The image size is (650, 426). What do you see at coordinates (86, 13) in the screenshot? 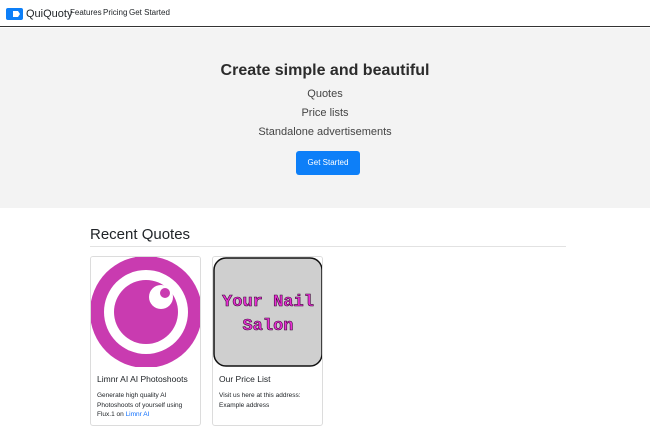
I see `nav-link-features: Features` at bounding box center [86, 13].